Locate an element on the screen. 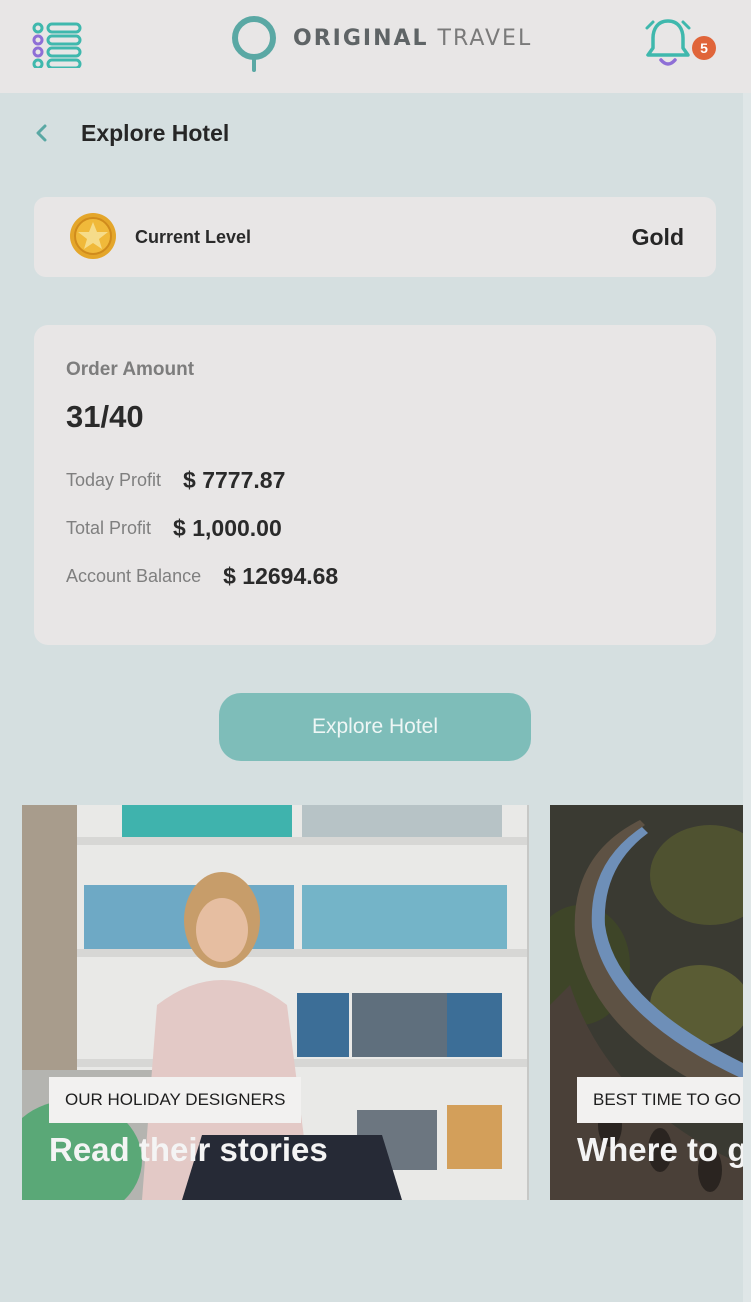  promo-headline: Where to go is located at coordinates (660, 1149).